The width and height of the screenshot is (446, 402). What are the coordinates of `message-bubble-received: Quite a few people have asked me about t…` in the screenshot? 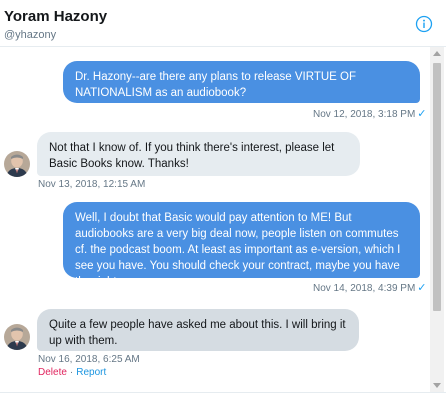 It's located at (198, 330).